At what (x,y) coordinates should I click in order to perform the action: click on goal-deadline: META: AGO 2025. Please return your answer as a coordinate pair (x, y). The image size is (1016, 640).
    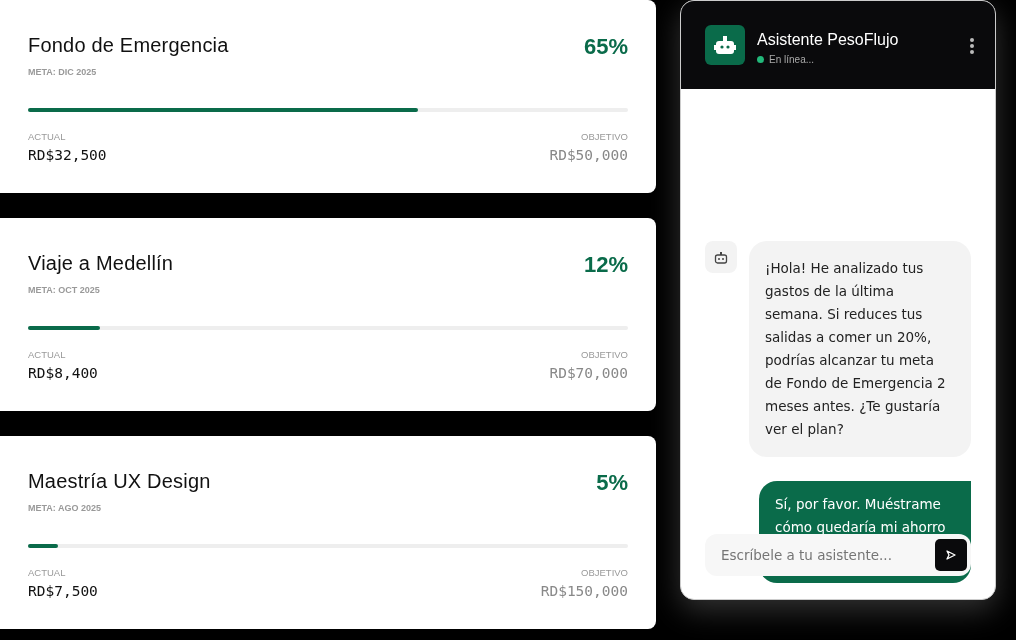
    Looking at the image, I should click on (65, 508).